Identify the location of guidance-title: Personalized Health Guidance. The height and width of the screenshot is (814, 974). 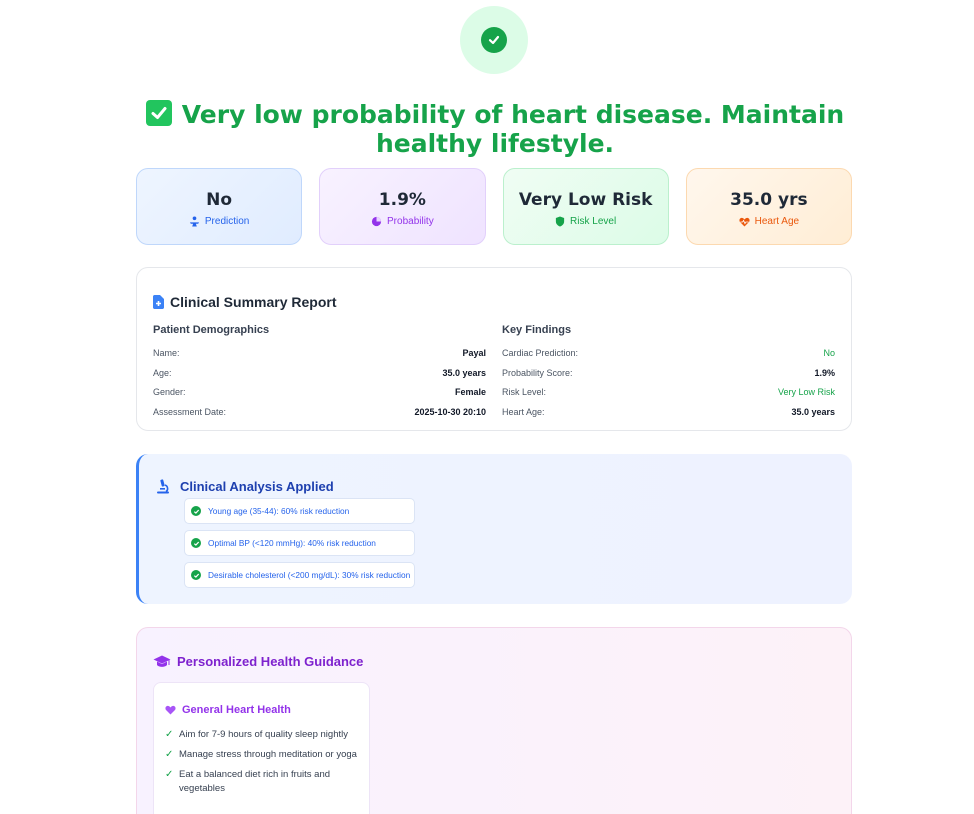
(270, 661).